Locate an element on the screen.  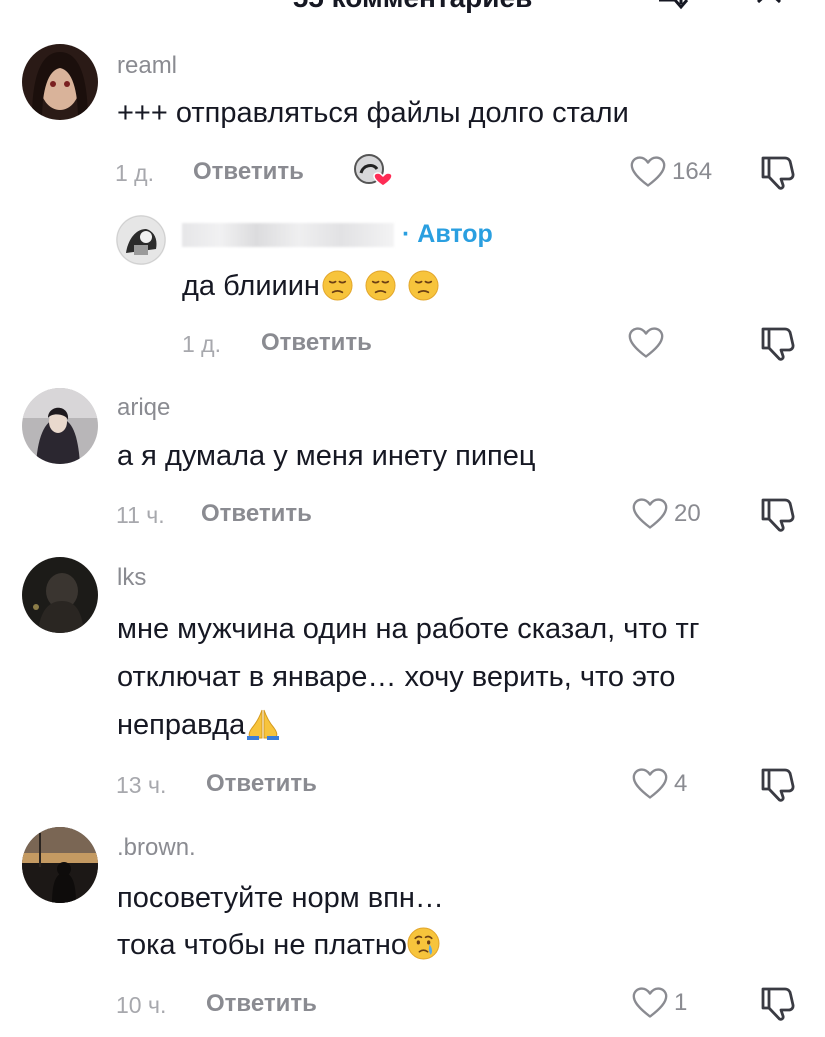
like-count: 20 is located at coordinates (687, 513).